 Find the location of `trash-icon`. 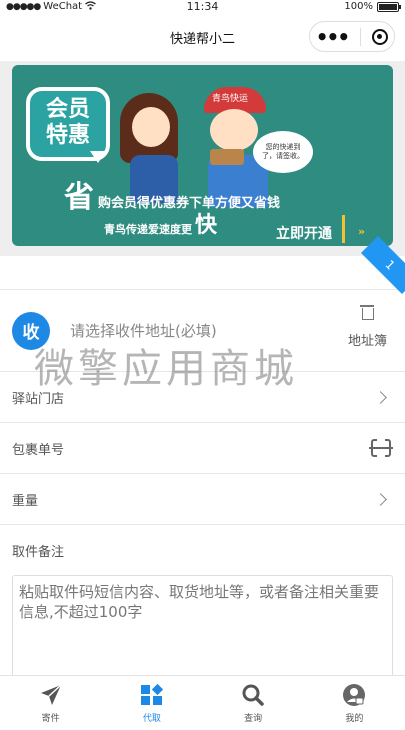

trash-icon is located at coordinates (367, 312).